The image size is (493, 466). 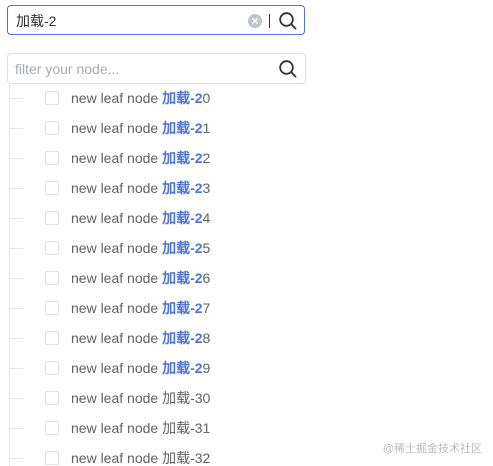 I want to click on node-label-suffix: 5, so click(x=206, y=248).